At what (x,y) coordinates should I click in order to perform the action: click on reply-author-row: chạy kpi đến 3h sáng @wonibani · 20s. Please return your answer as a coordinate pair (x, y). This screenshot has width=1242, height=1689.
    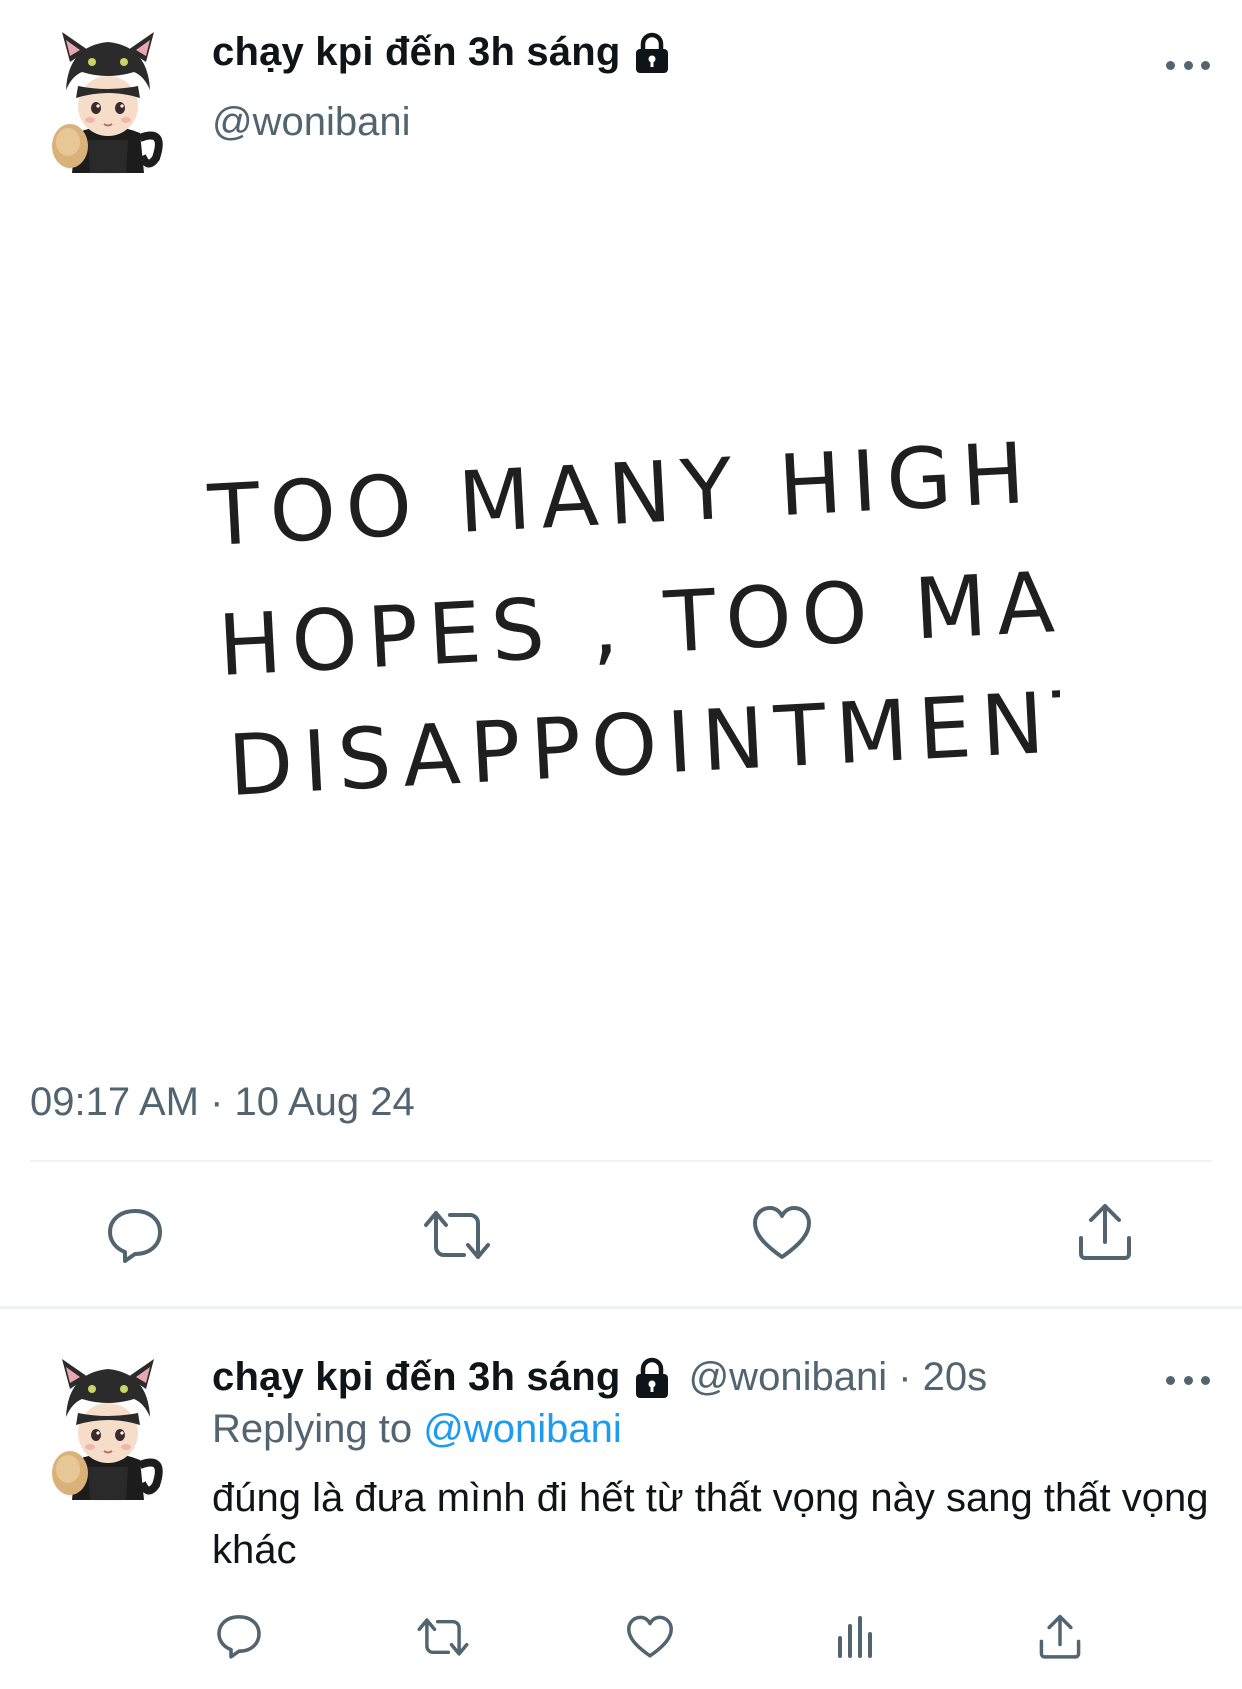
    Looking at the image, I should click on (599, 1377).